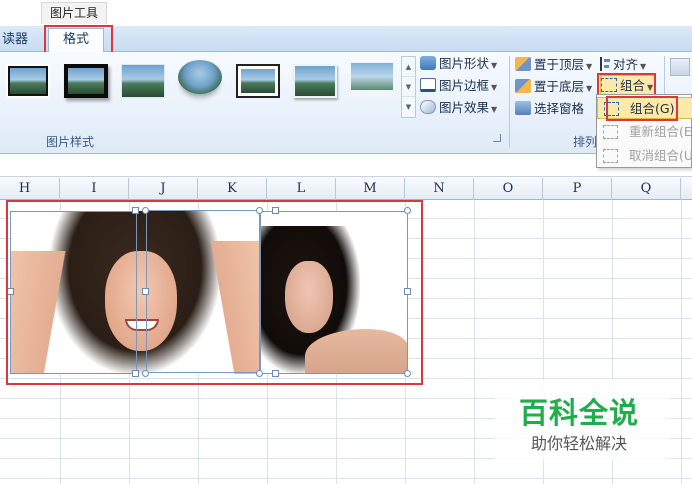 The height and width of the screenshot is (484, 692). What do you see at coordinates (610, 156) in the screenshot?
I see `ungroup-icon` at bounding box center [610, 156].